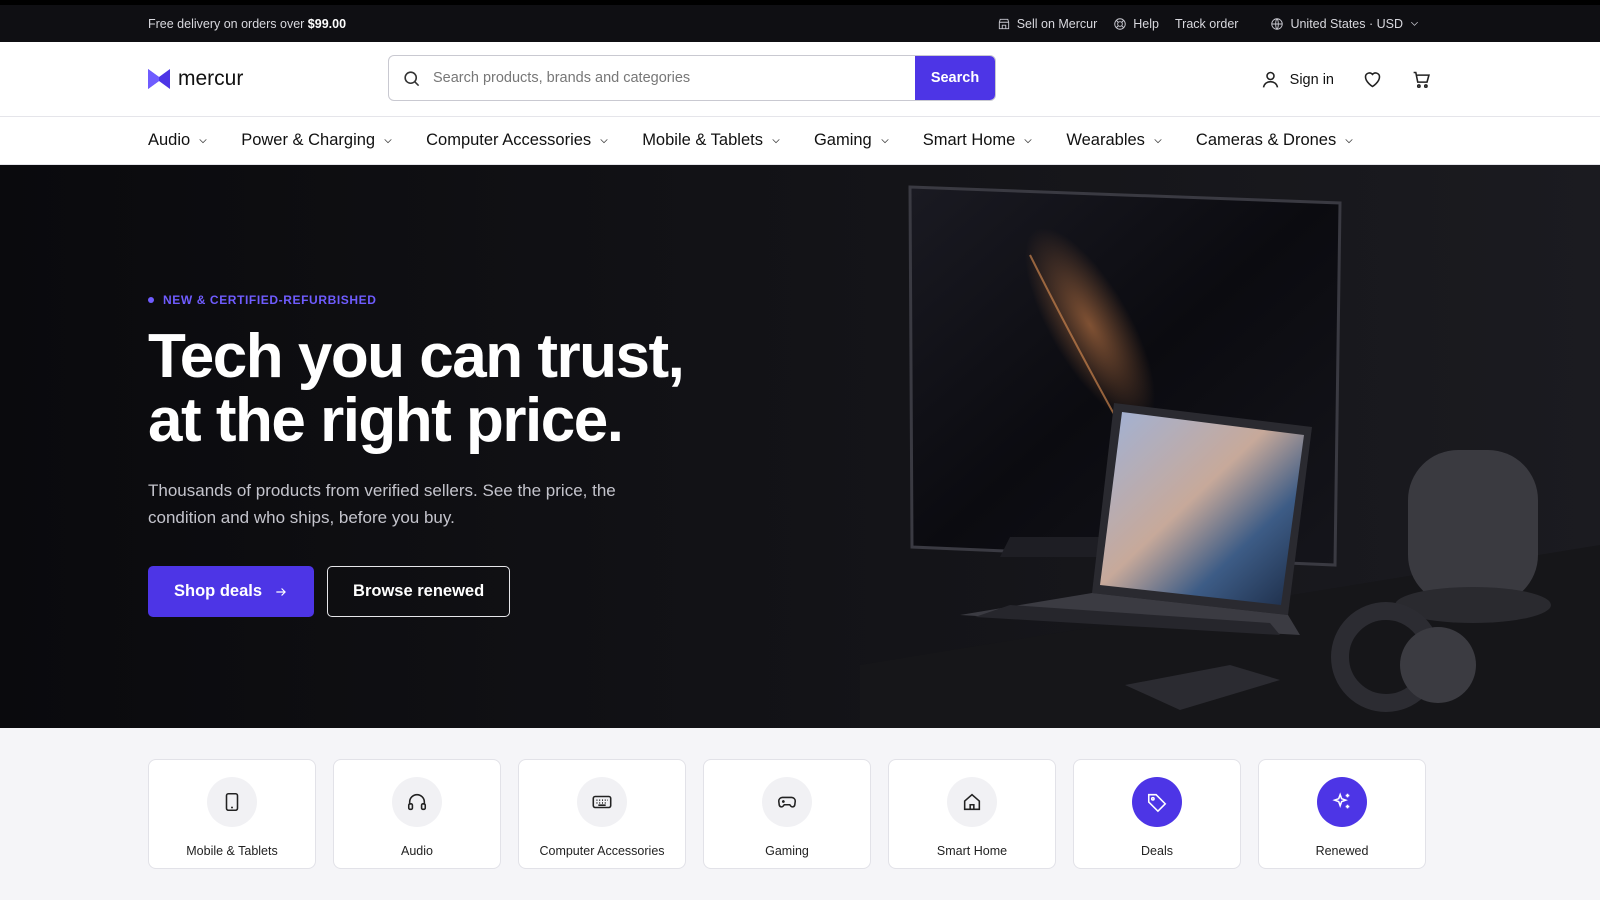  I want to click on eyebrow-dot-icon, so click(151, 300).